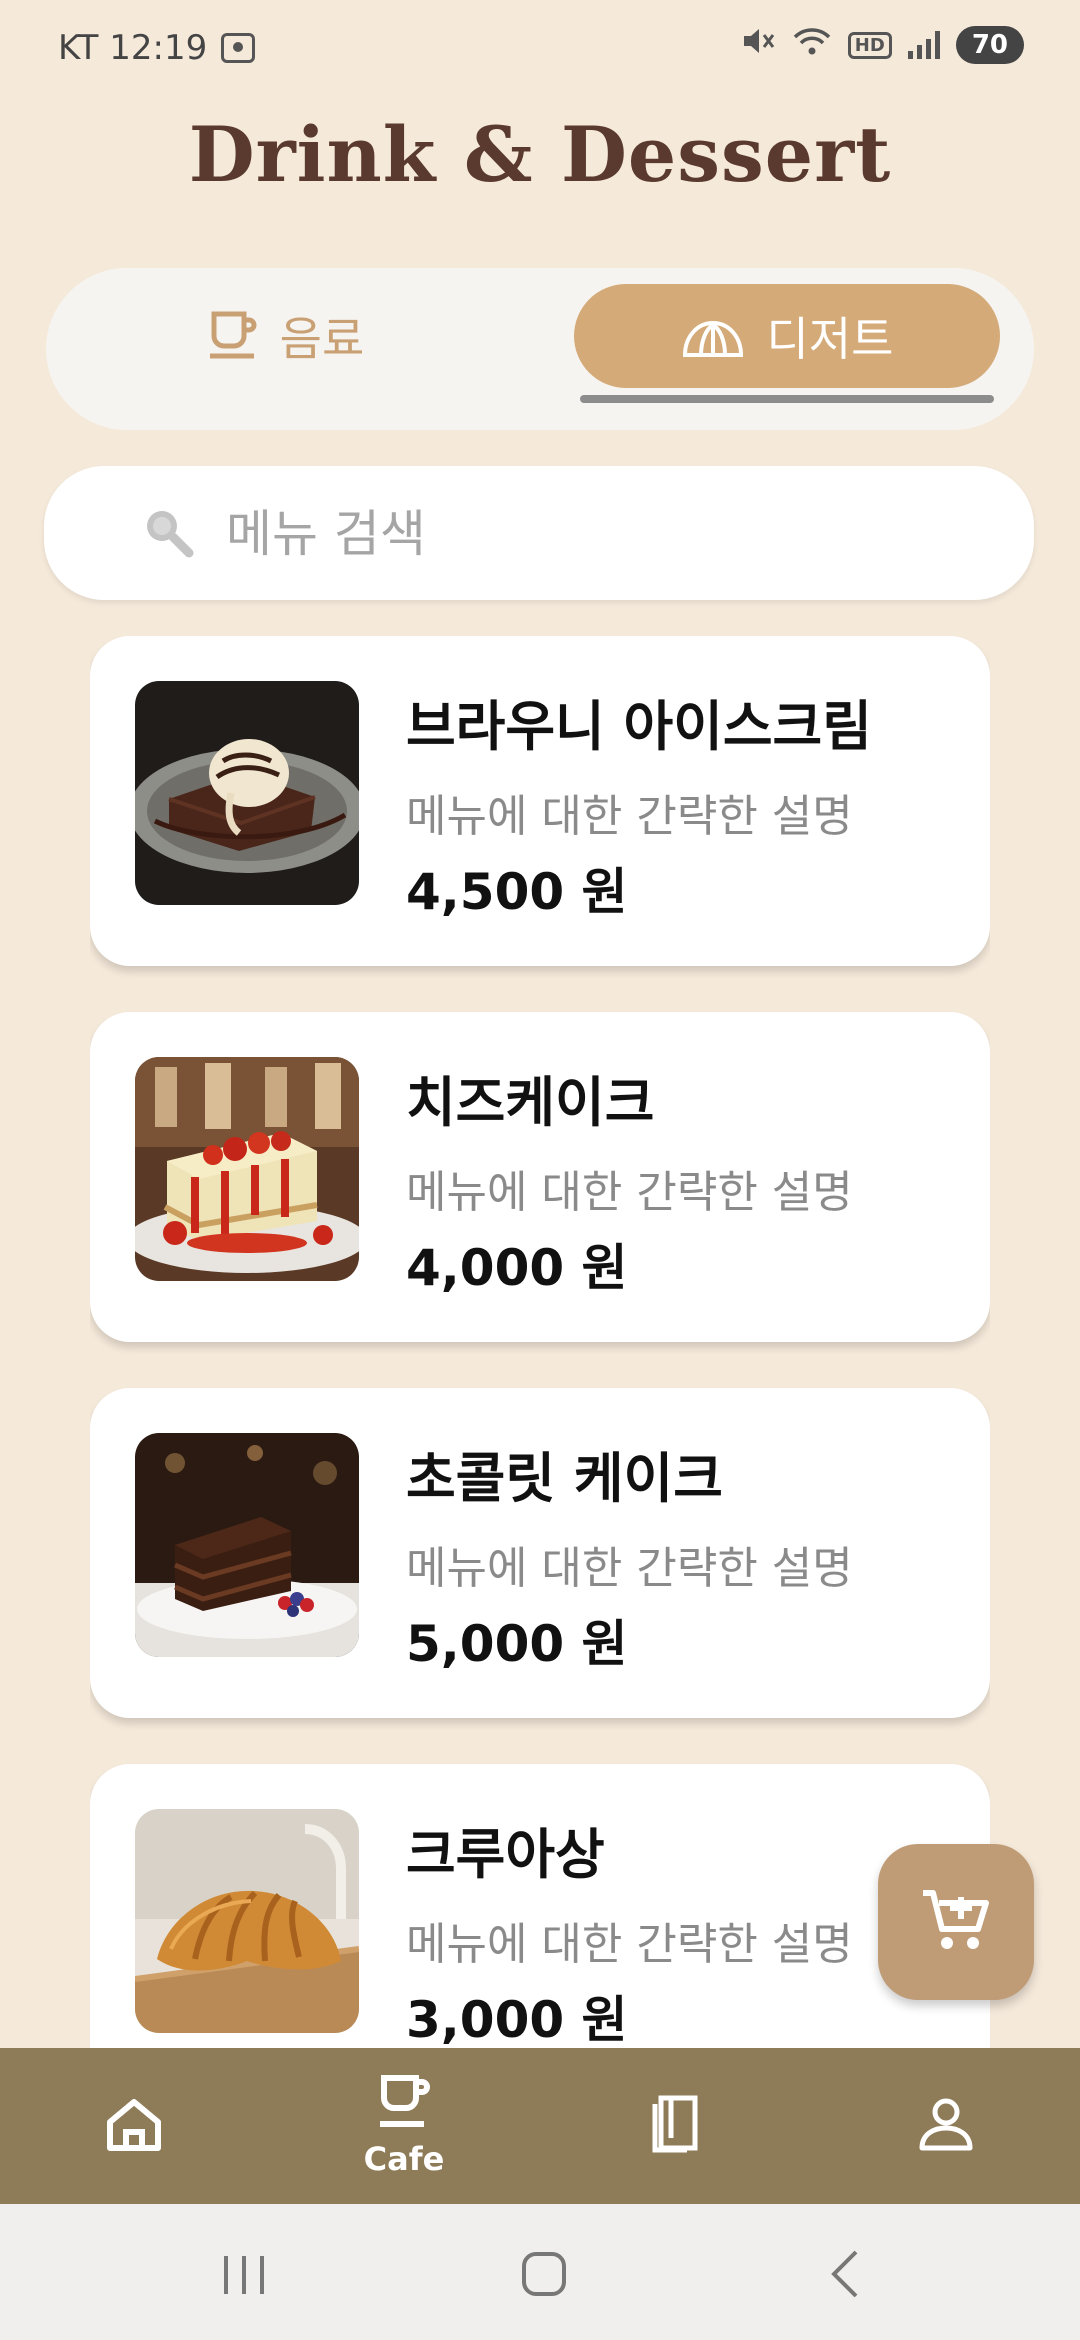  What do you see at coordinates (133, 48) in the screenshot?
I see `carrier-time: KT 12:19` at bounding box center [133, 48].